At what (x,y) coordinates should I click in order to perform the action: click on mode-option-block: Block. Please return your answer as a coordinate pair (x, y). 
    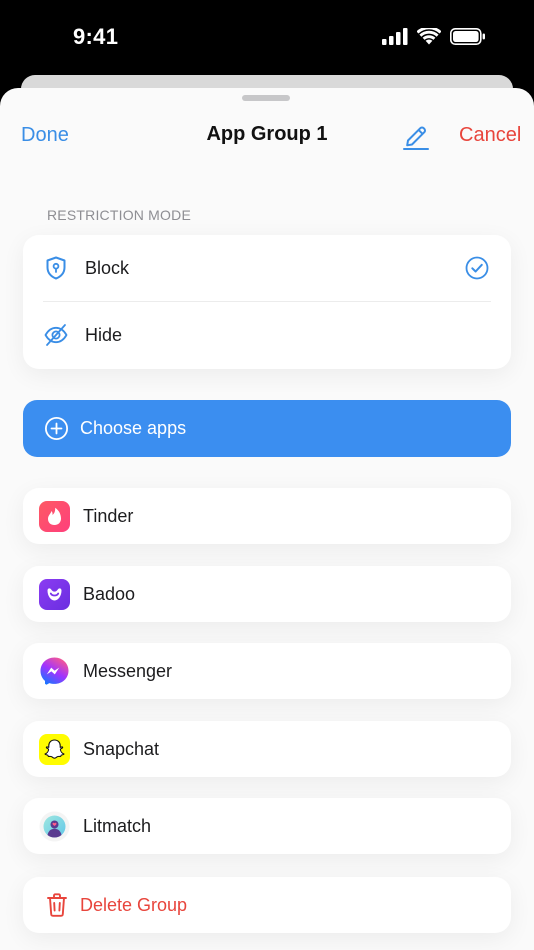
    Looking at the image, I should click on (267, 268).